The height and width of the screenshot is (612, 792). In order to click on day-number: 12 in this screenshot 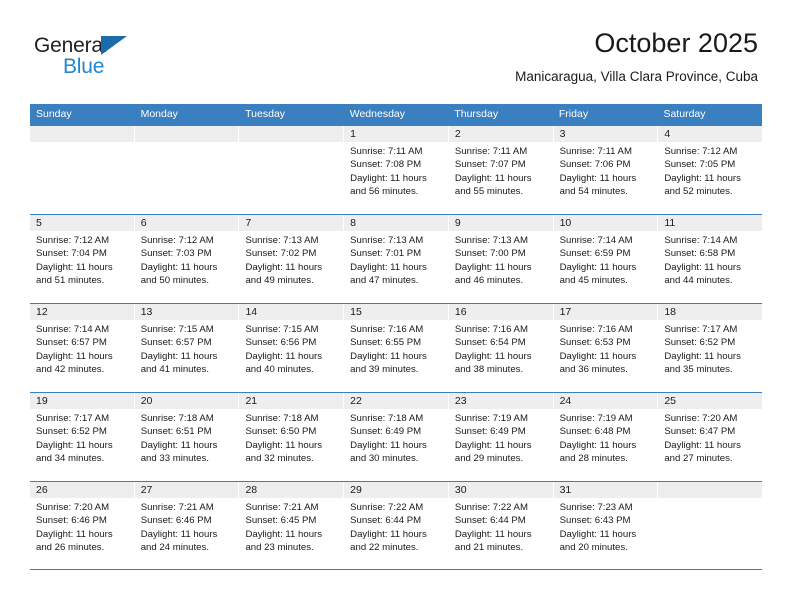, I will do `click(82, 312)`.